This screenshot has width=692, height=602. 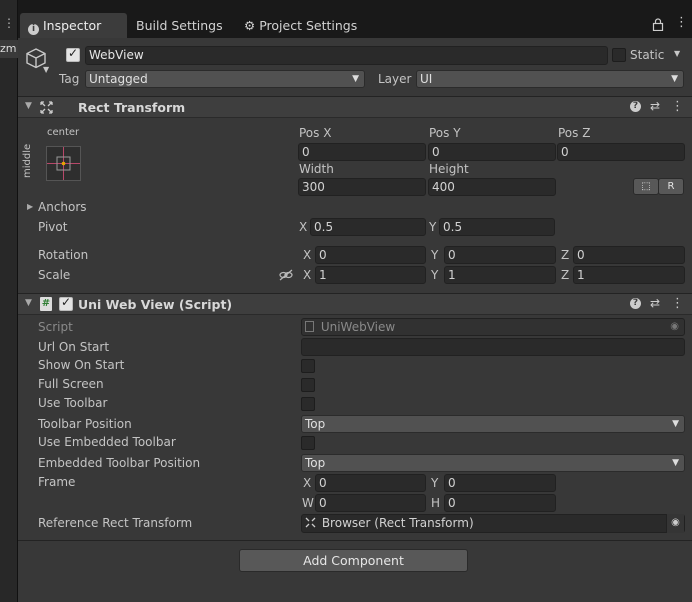 I want to click on constrain-proportions-icon, so click(x=286, y=275).